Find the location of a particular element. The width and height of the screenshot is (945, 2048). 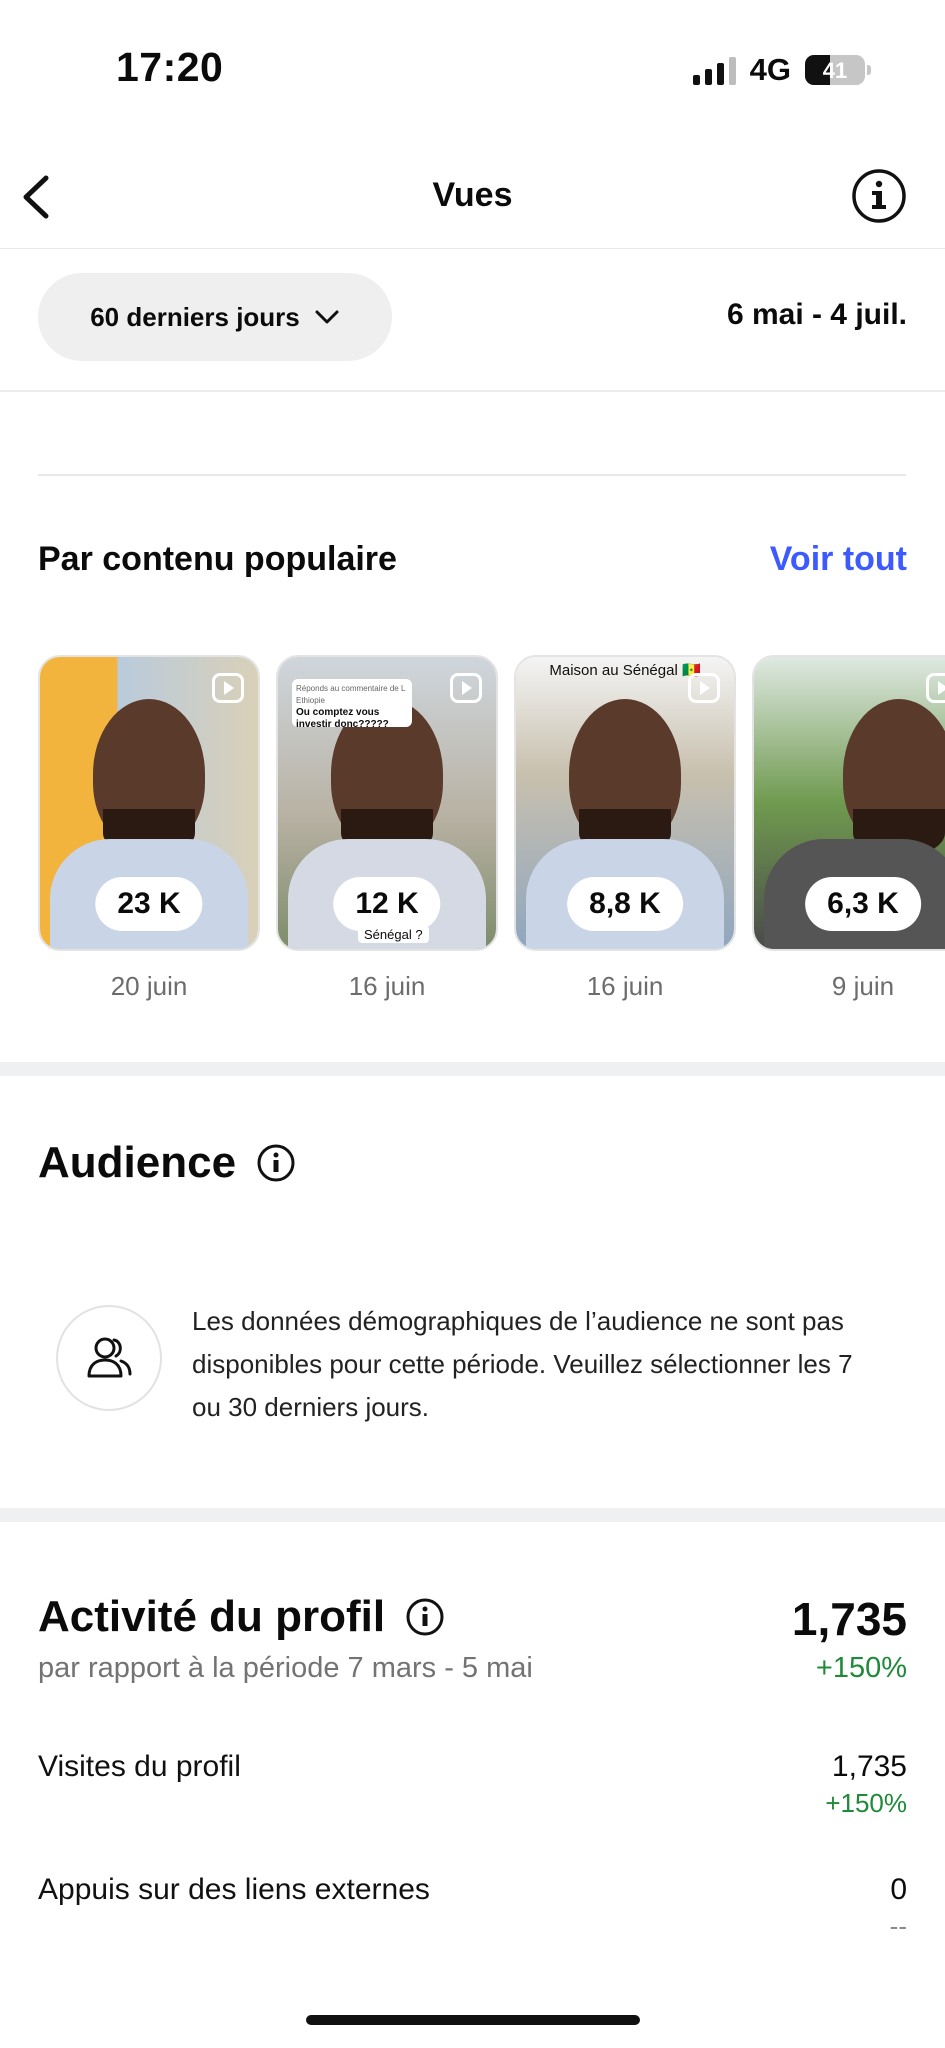

views-count: 8,8 K is located at coordinates (625, 904).